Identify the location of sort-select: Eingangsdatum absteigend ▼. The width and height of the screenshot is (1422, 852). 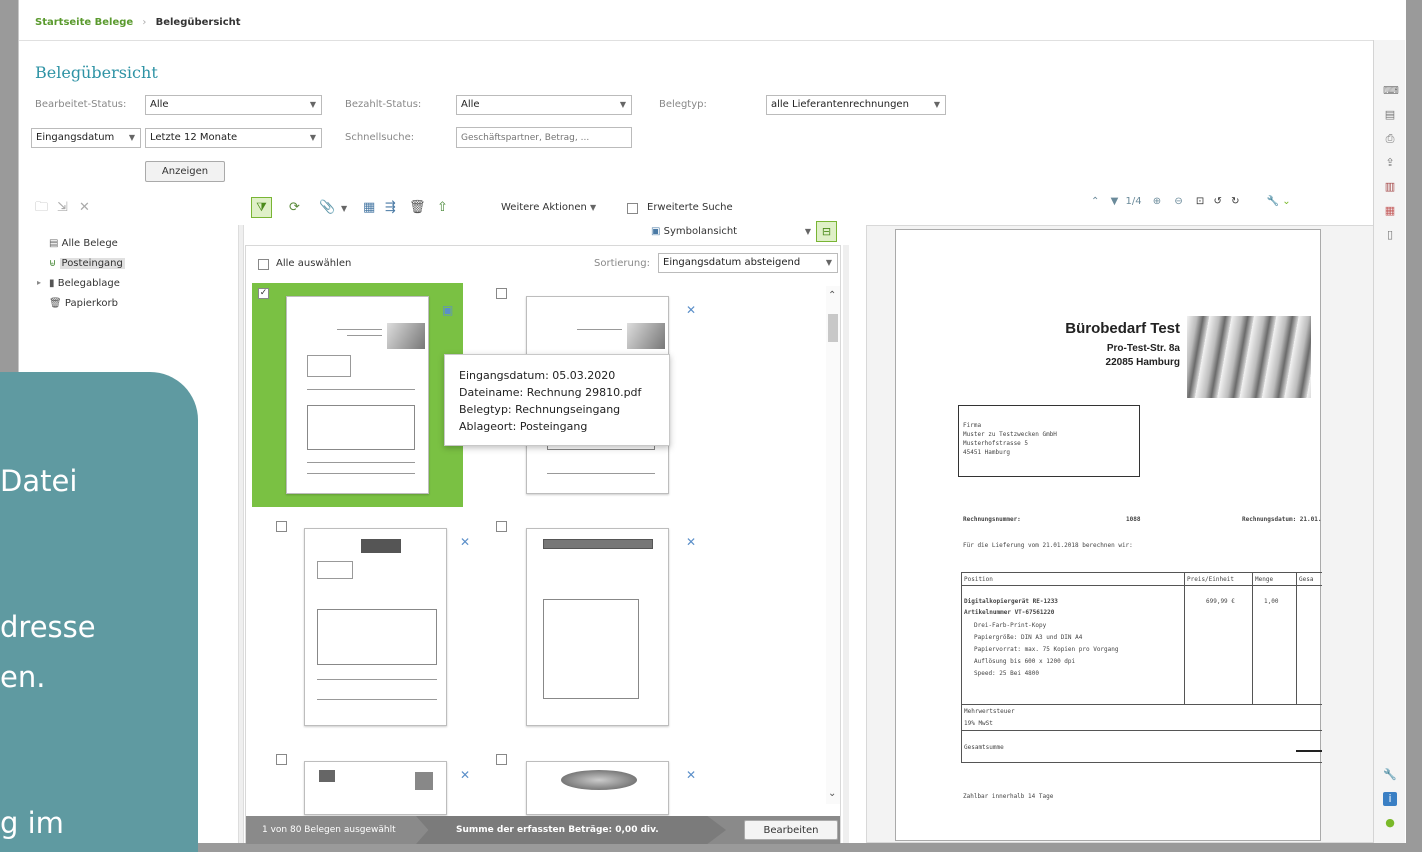
(748, 263).